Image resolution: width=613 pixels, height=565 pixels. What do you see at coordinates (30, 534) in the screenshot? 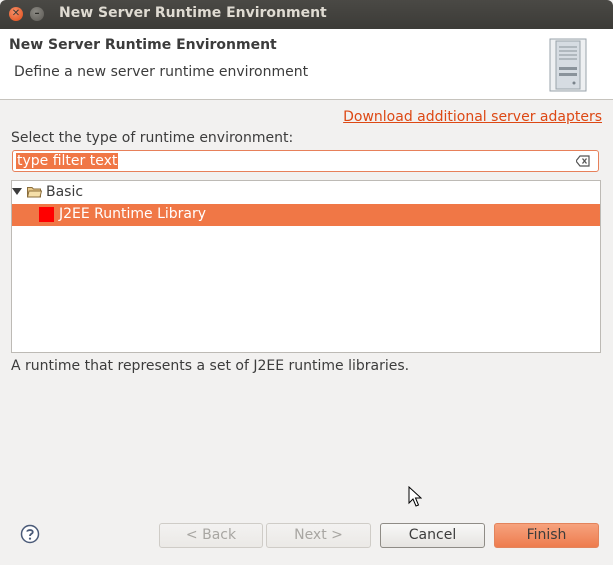
I see `help-icon` at bounding box center [30, 534].